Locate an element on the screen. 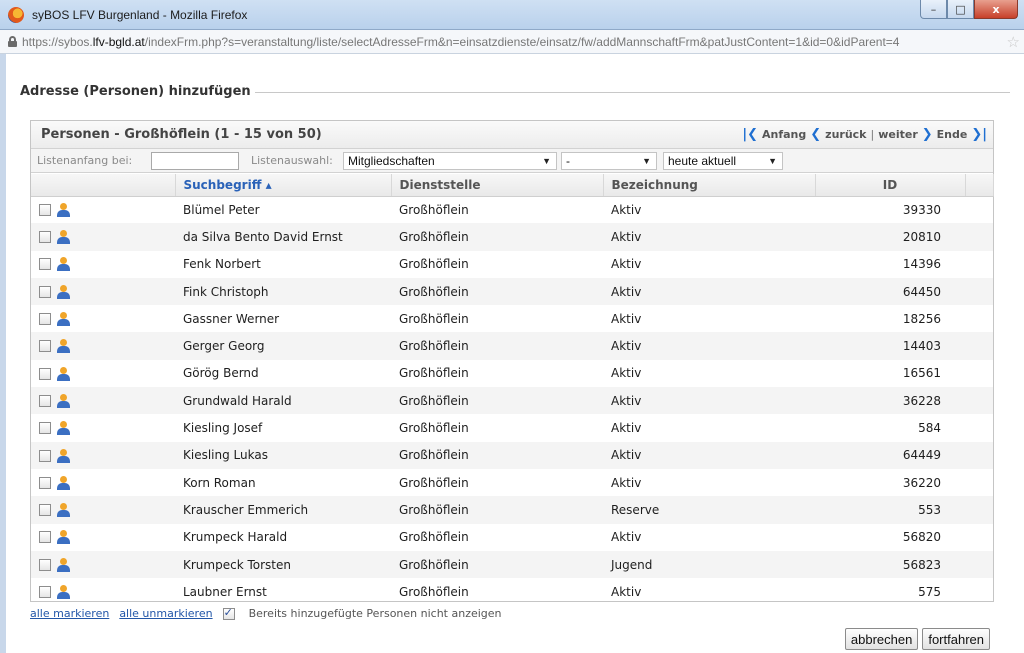  last-page-icon: ❯| is located at coordinates (979, 134).